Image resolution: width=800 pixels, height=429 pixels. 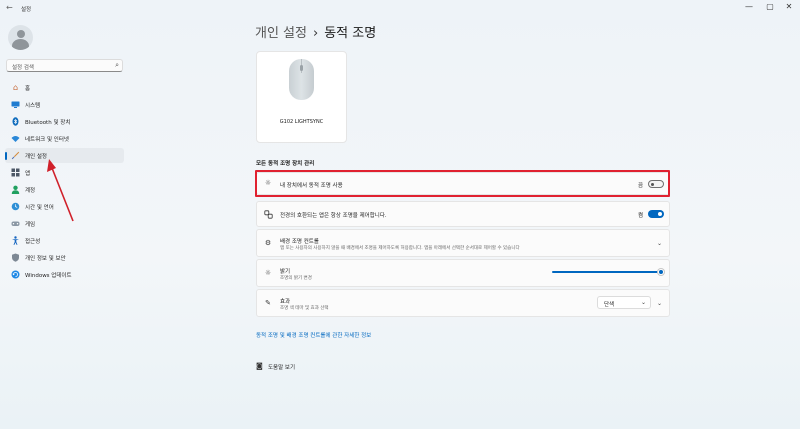 What do you see at coordinates (301, 122) in the screenshot?
I see `device-name: G102 LIGHTSYNC` at bounding box center [301, 122].